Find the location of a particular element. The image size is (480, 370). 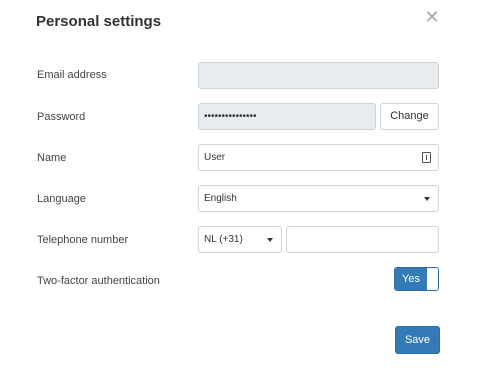

two-factor-toggle: Yes is located at coordinates (416, 279).